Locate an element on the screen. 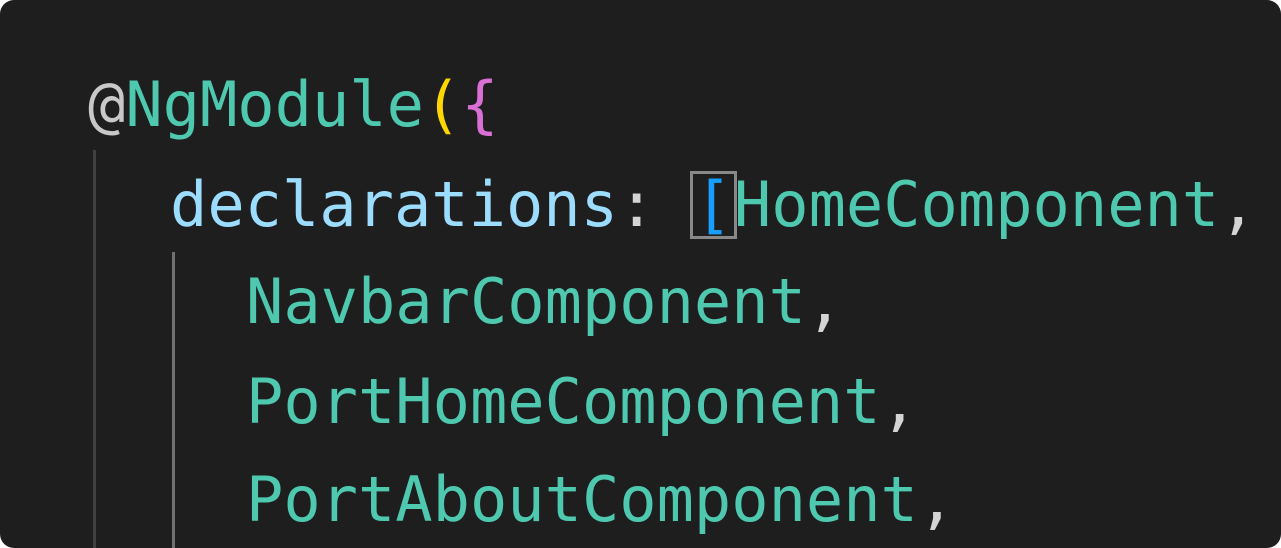  class-home-component: HomeComponent is located at coordinates (976, 204).